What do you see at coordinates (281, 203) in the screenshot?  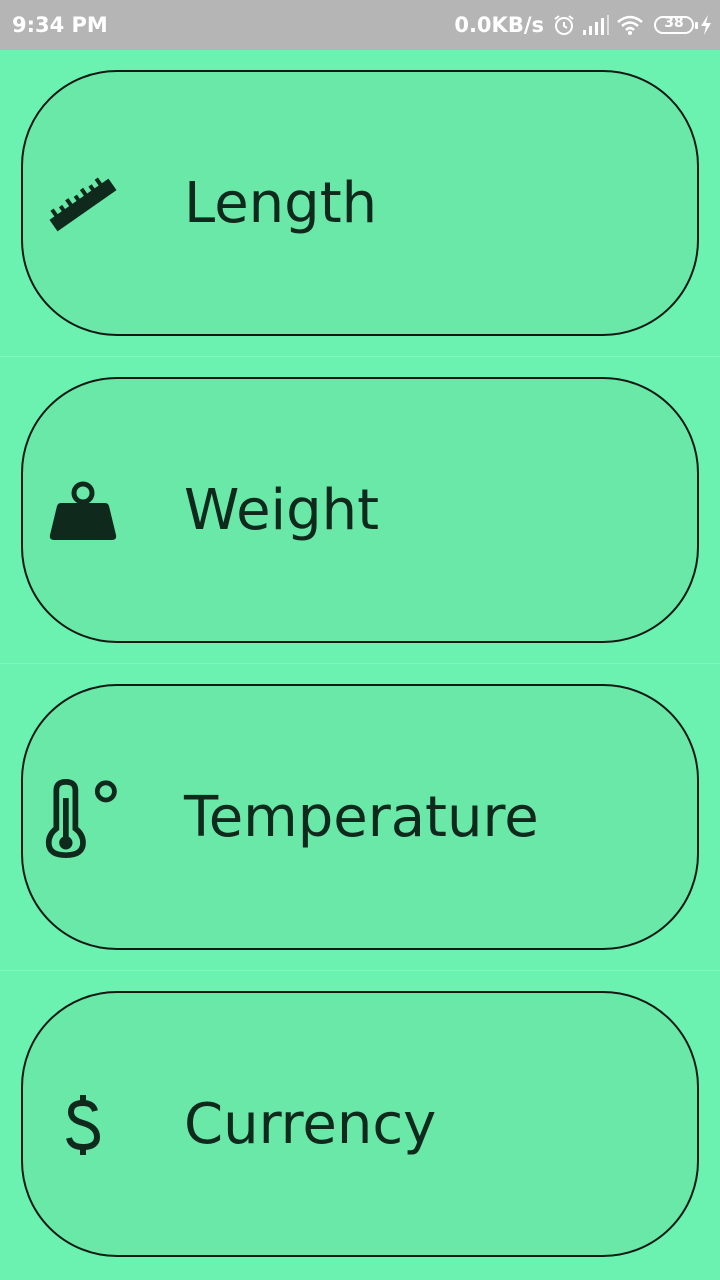 I see `length-label: Length` at bounding box center [281, 203].